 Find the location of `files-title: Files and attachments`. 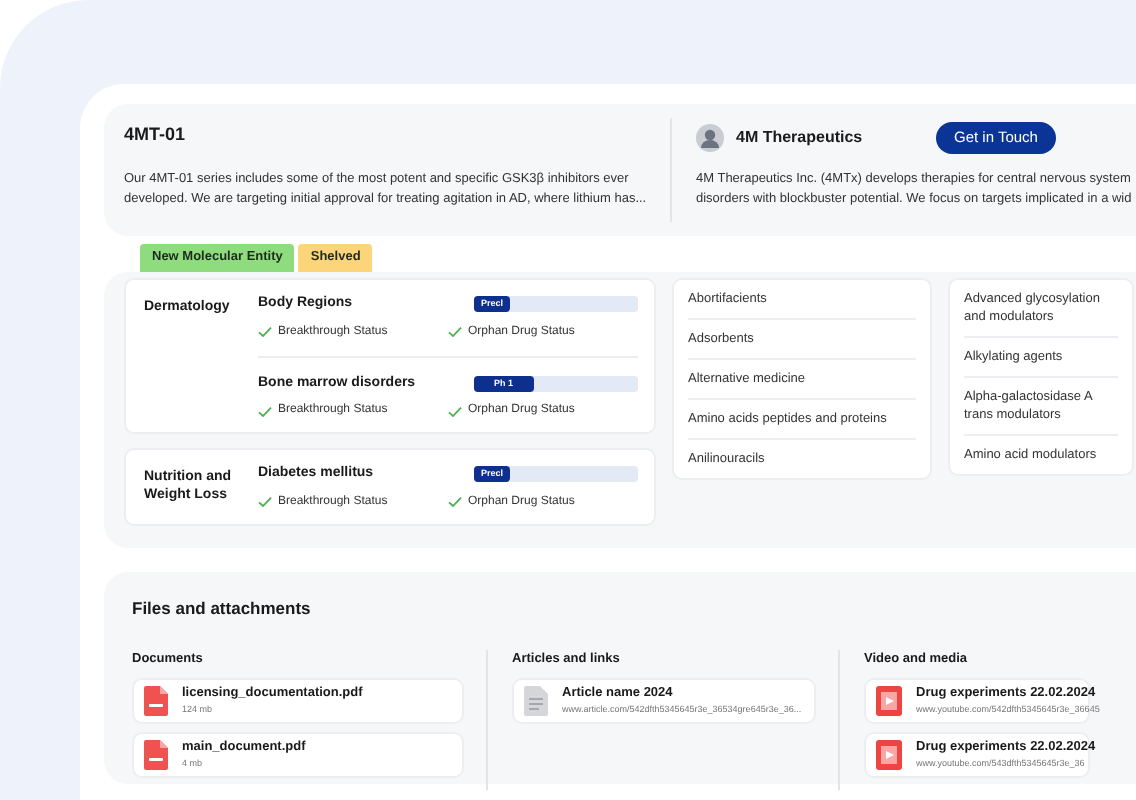

files-title: Files and attachments is located at coordinates (222, 609).